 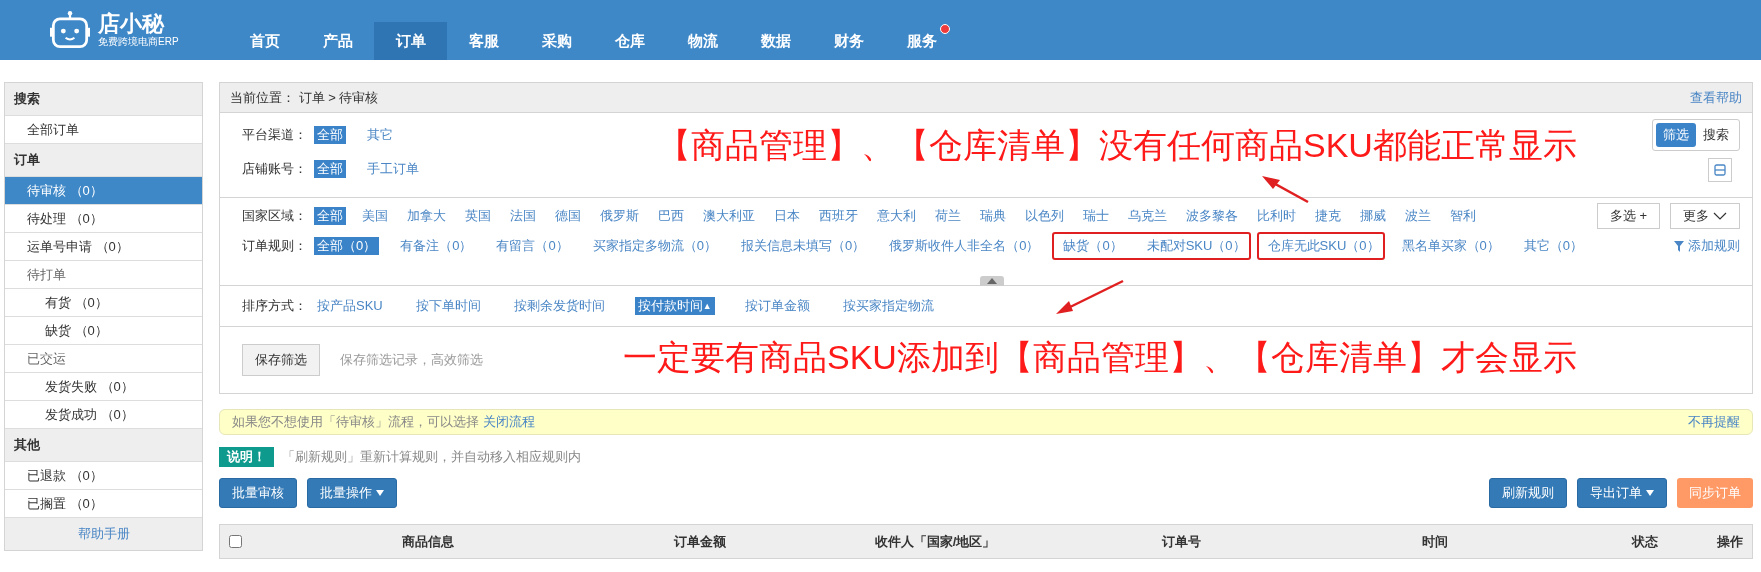 What do you see at coordinates (671, 216) in the screenshot?
I see `filter-option: 巴西` at bounding box center [671, 216].